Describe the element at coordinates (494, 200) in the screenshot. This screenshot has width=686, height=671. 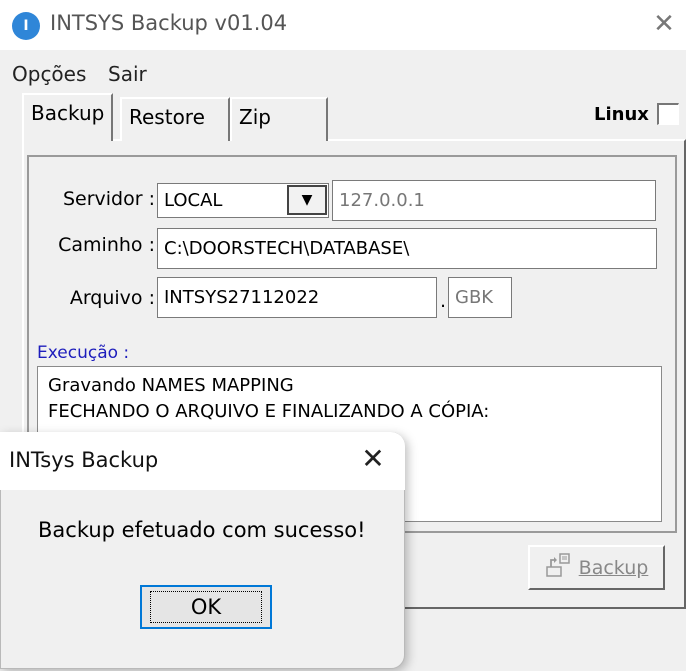
I see `servidor-ip-field: 127.0.0.1` at that location.